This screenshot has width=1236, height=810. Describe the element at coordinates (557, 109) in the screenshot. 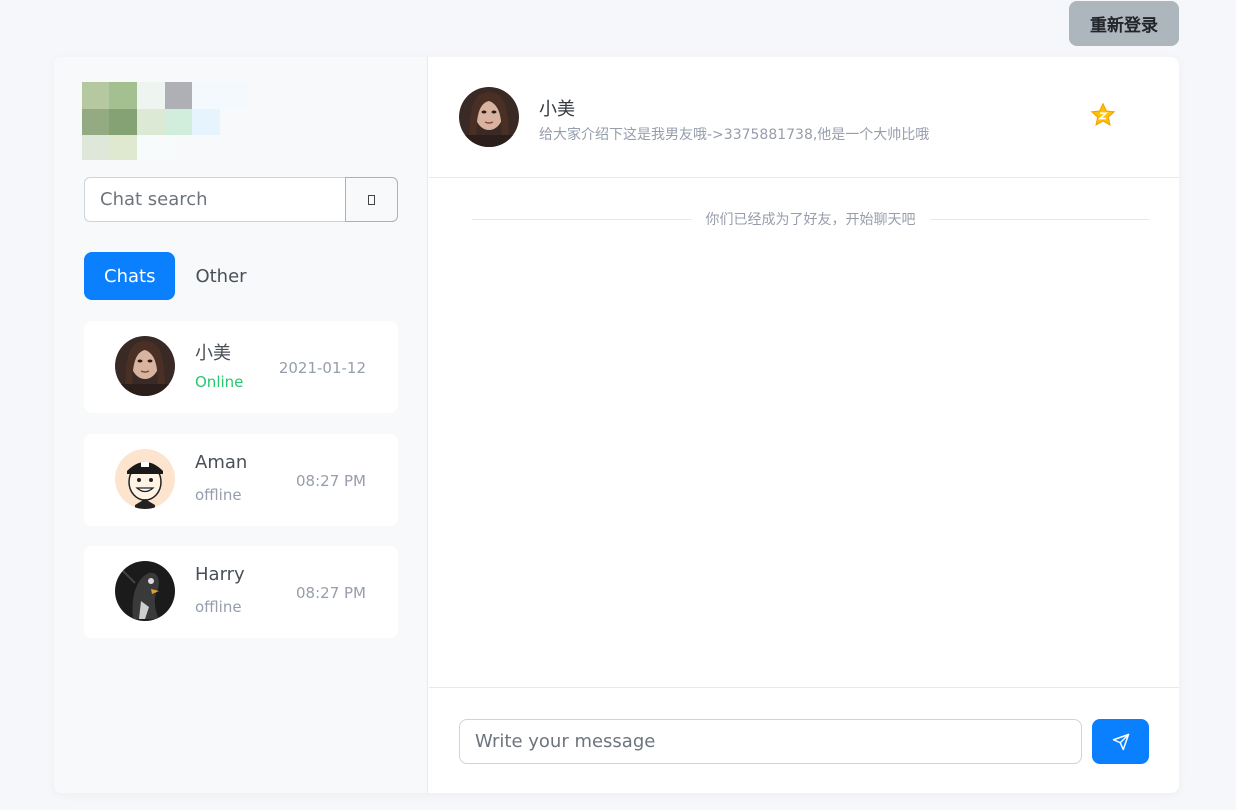

I see `contact-name: 小美` at that location.